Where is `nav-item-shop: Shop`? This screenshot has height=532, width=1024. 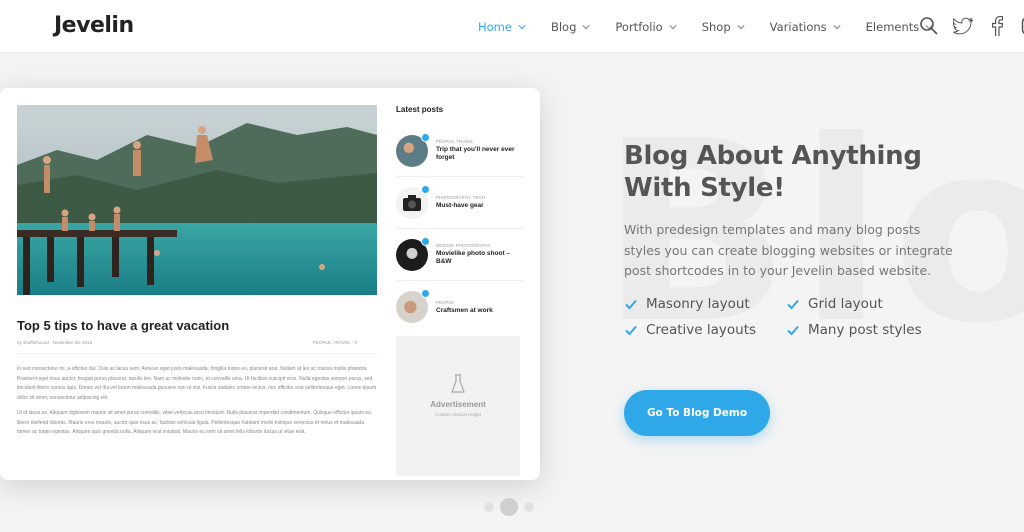 nav-item-shop: Shop is located at coordinates (723, 27).